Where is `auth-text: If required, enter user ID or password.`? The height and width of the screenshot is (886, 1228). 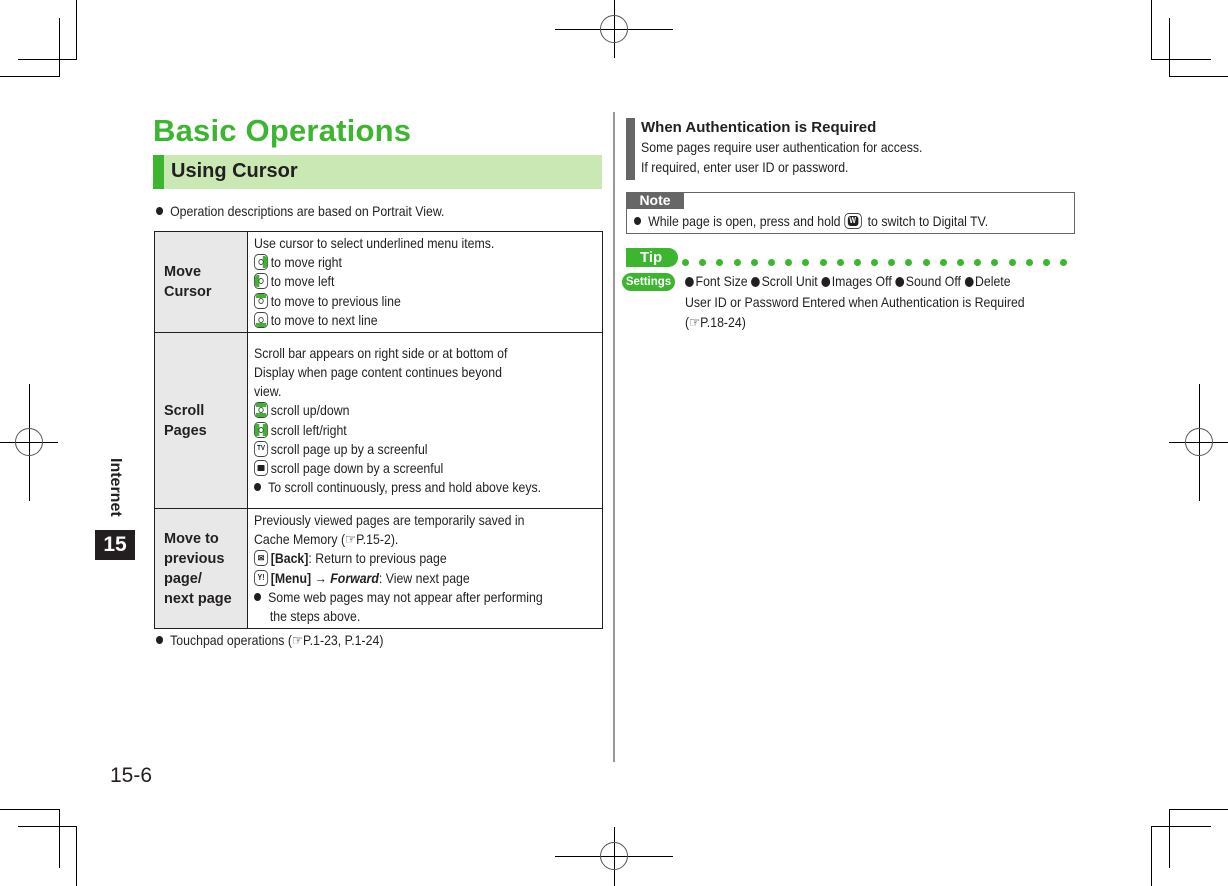
auth-text: If required, enter user ID or password. is located at coordinates (745, 167).